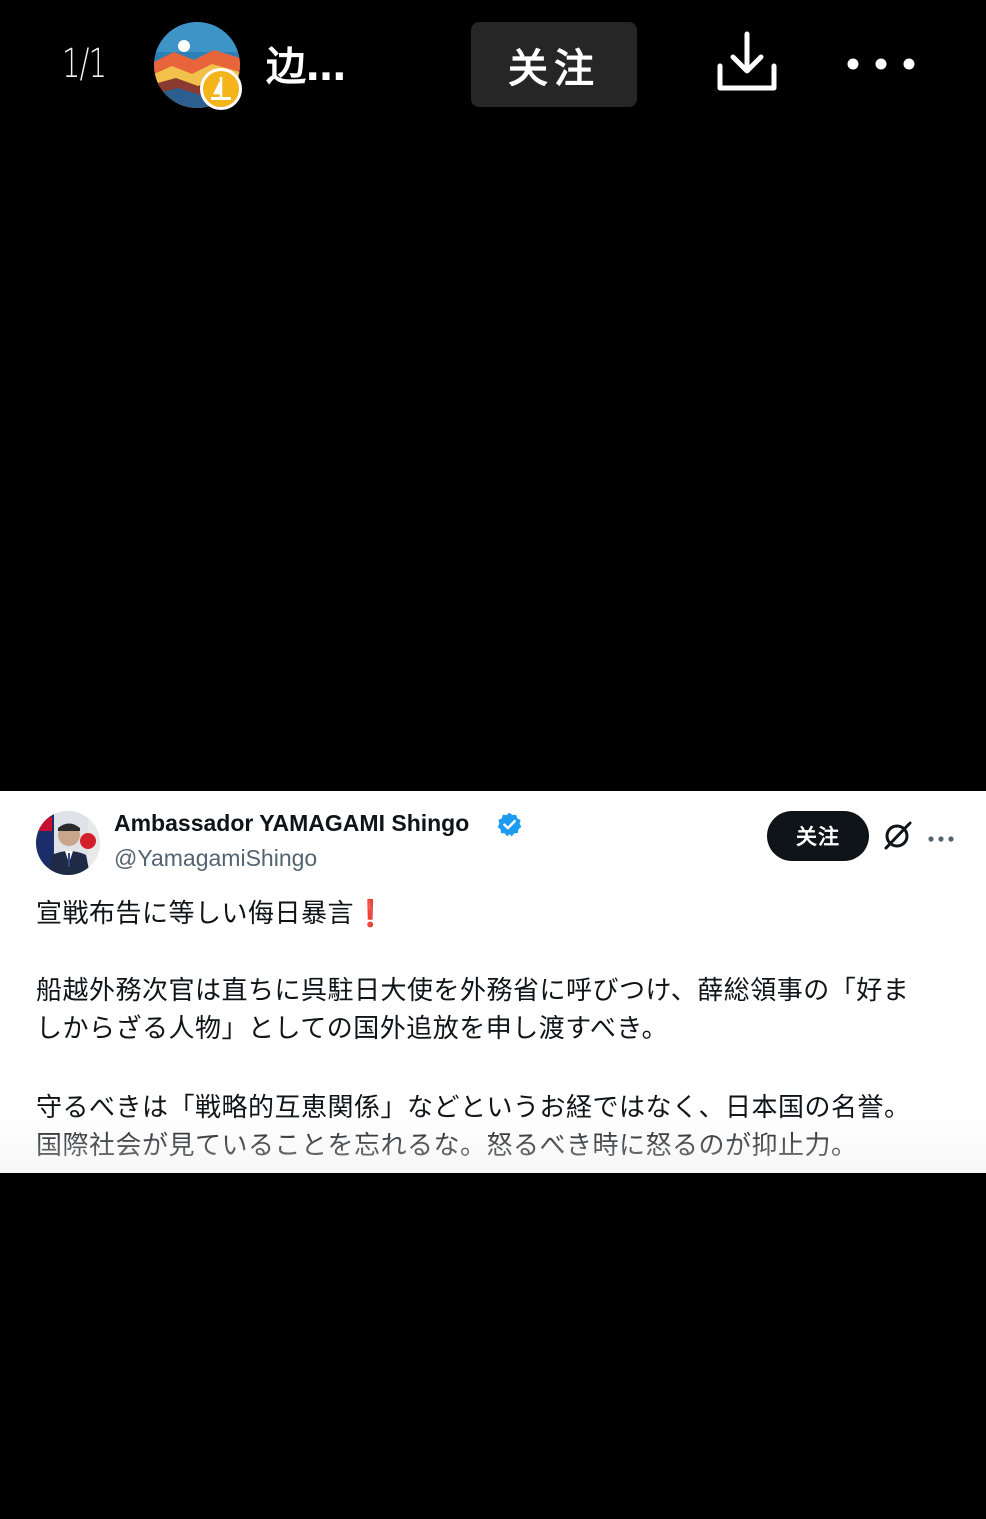  What do you see at coordinates (447, 1146) in the screenshot?
I see `tweet-paragraph-3-line-2: 国際社会が見ていることを忘れるな。怒るべき時に怒るのが抑止力。` at bounding box center [447, 1146].